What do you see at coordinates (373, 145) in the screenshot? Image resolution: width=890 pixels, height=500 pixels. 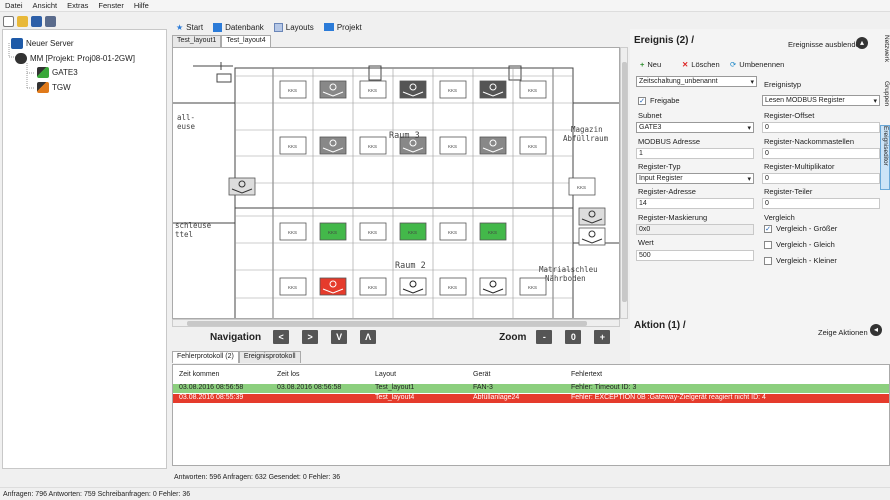 I see `fan-unit-10: KKS` at bounding box center [373, 145].